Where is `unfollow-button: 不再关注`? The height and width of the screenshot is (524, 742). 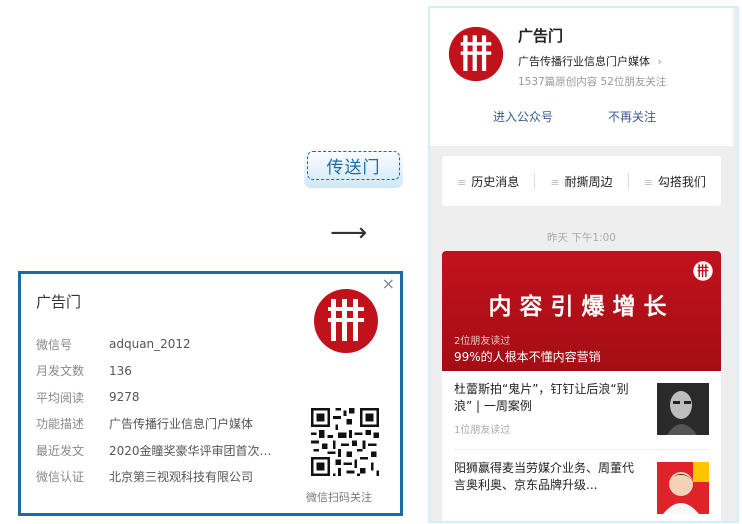
unfollow-button: 不再关注 is located at coordinates (632, 116).